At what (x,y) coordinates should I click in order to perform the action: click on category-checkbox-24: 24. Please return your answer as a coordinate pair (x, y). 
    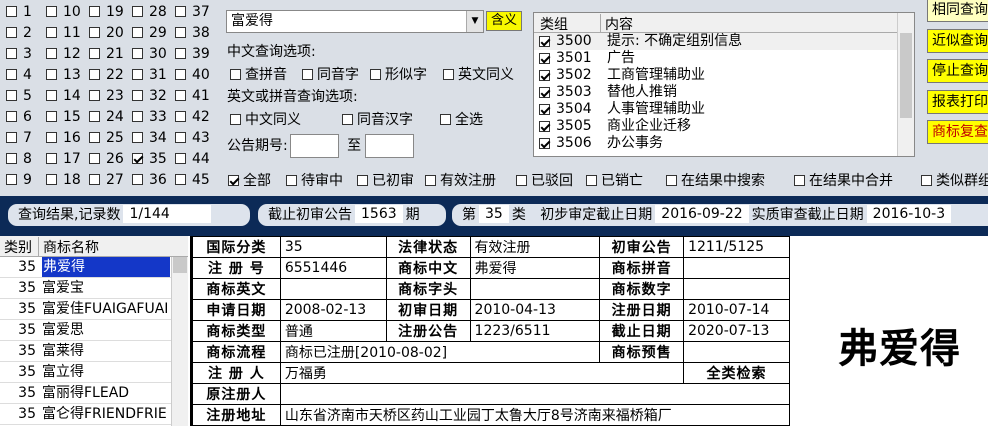
    Looking at the image, I should click on (106, 117).